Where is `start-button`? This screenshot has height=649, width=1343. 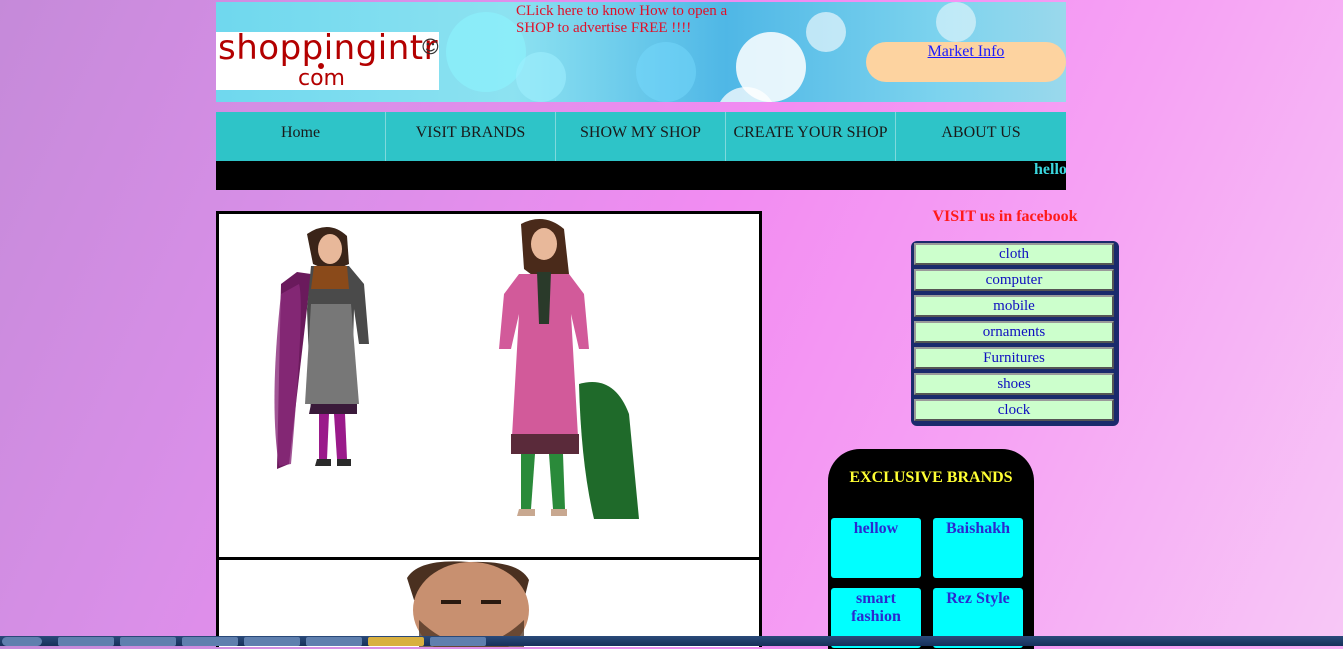
start-button is located at coordinates (22, 641).